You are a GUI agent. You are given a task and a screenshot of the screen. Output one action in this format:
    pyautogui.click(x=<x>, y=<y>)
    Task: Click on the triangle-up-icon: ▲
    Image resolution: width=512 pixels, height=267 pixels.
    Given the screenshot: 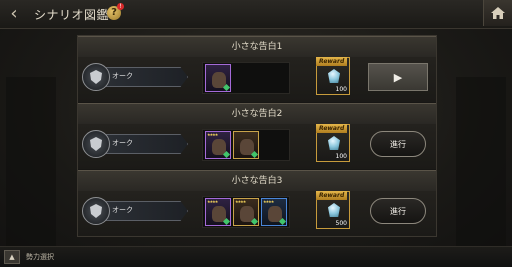 What is the action you would take?
    pyautogui.click(x=12, y=257)
    